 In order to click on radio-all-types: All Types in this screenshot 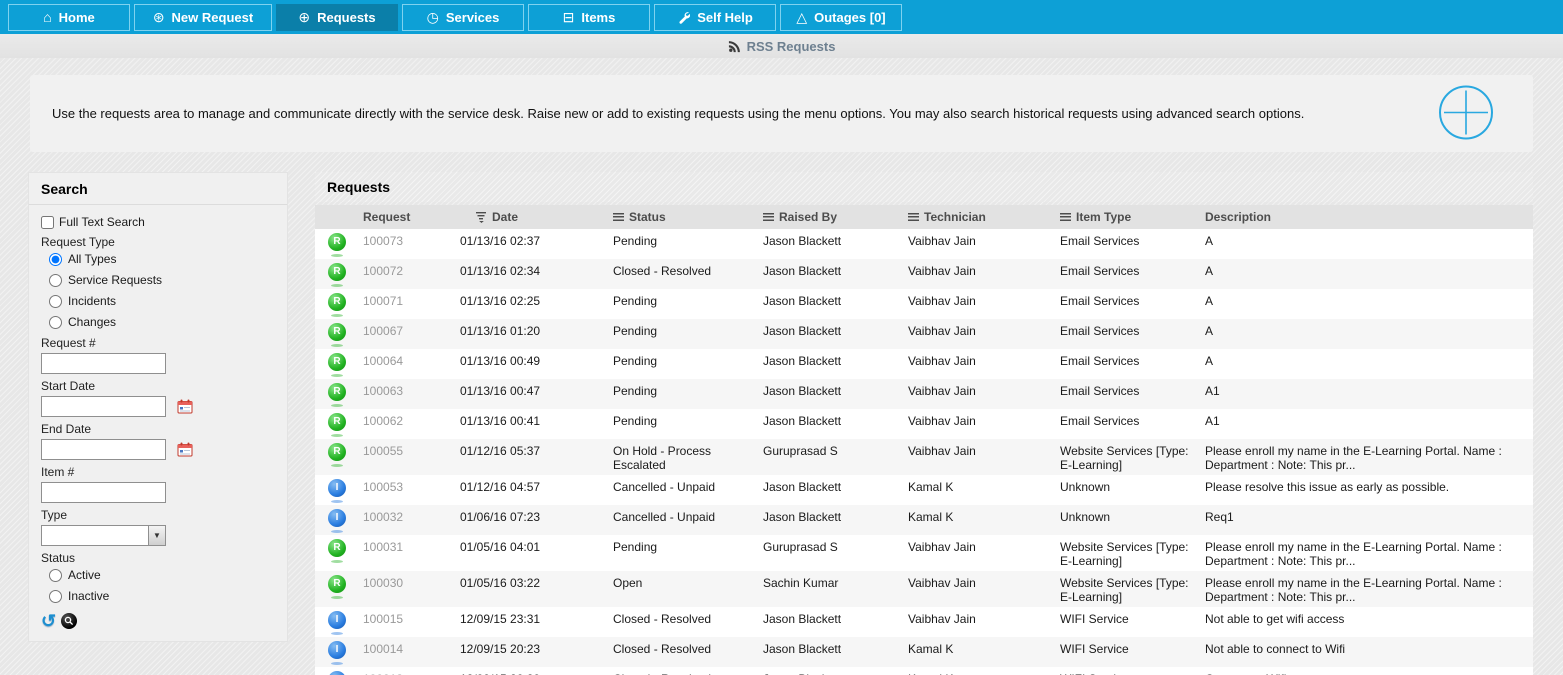, I will do `click(162, 259)`.